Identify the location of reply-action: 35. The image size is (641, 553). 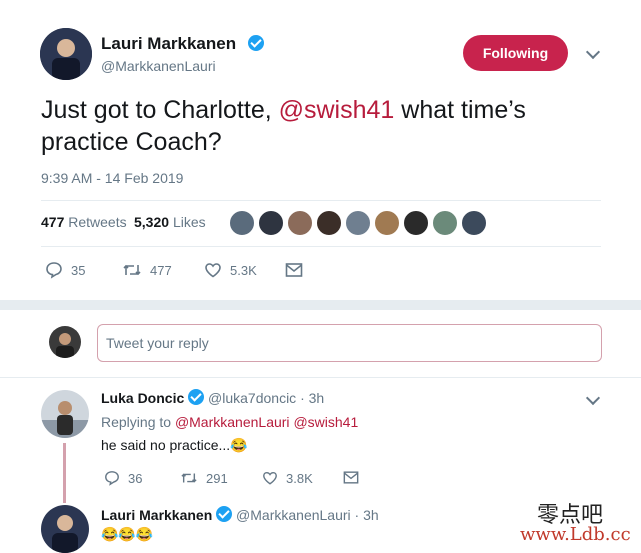
(65, 270).